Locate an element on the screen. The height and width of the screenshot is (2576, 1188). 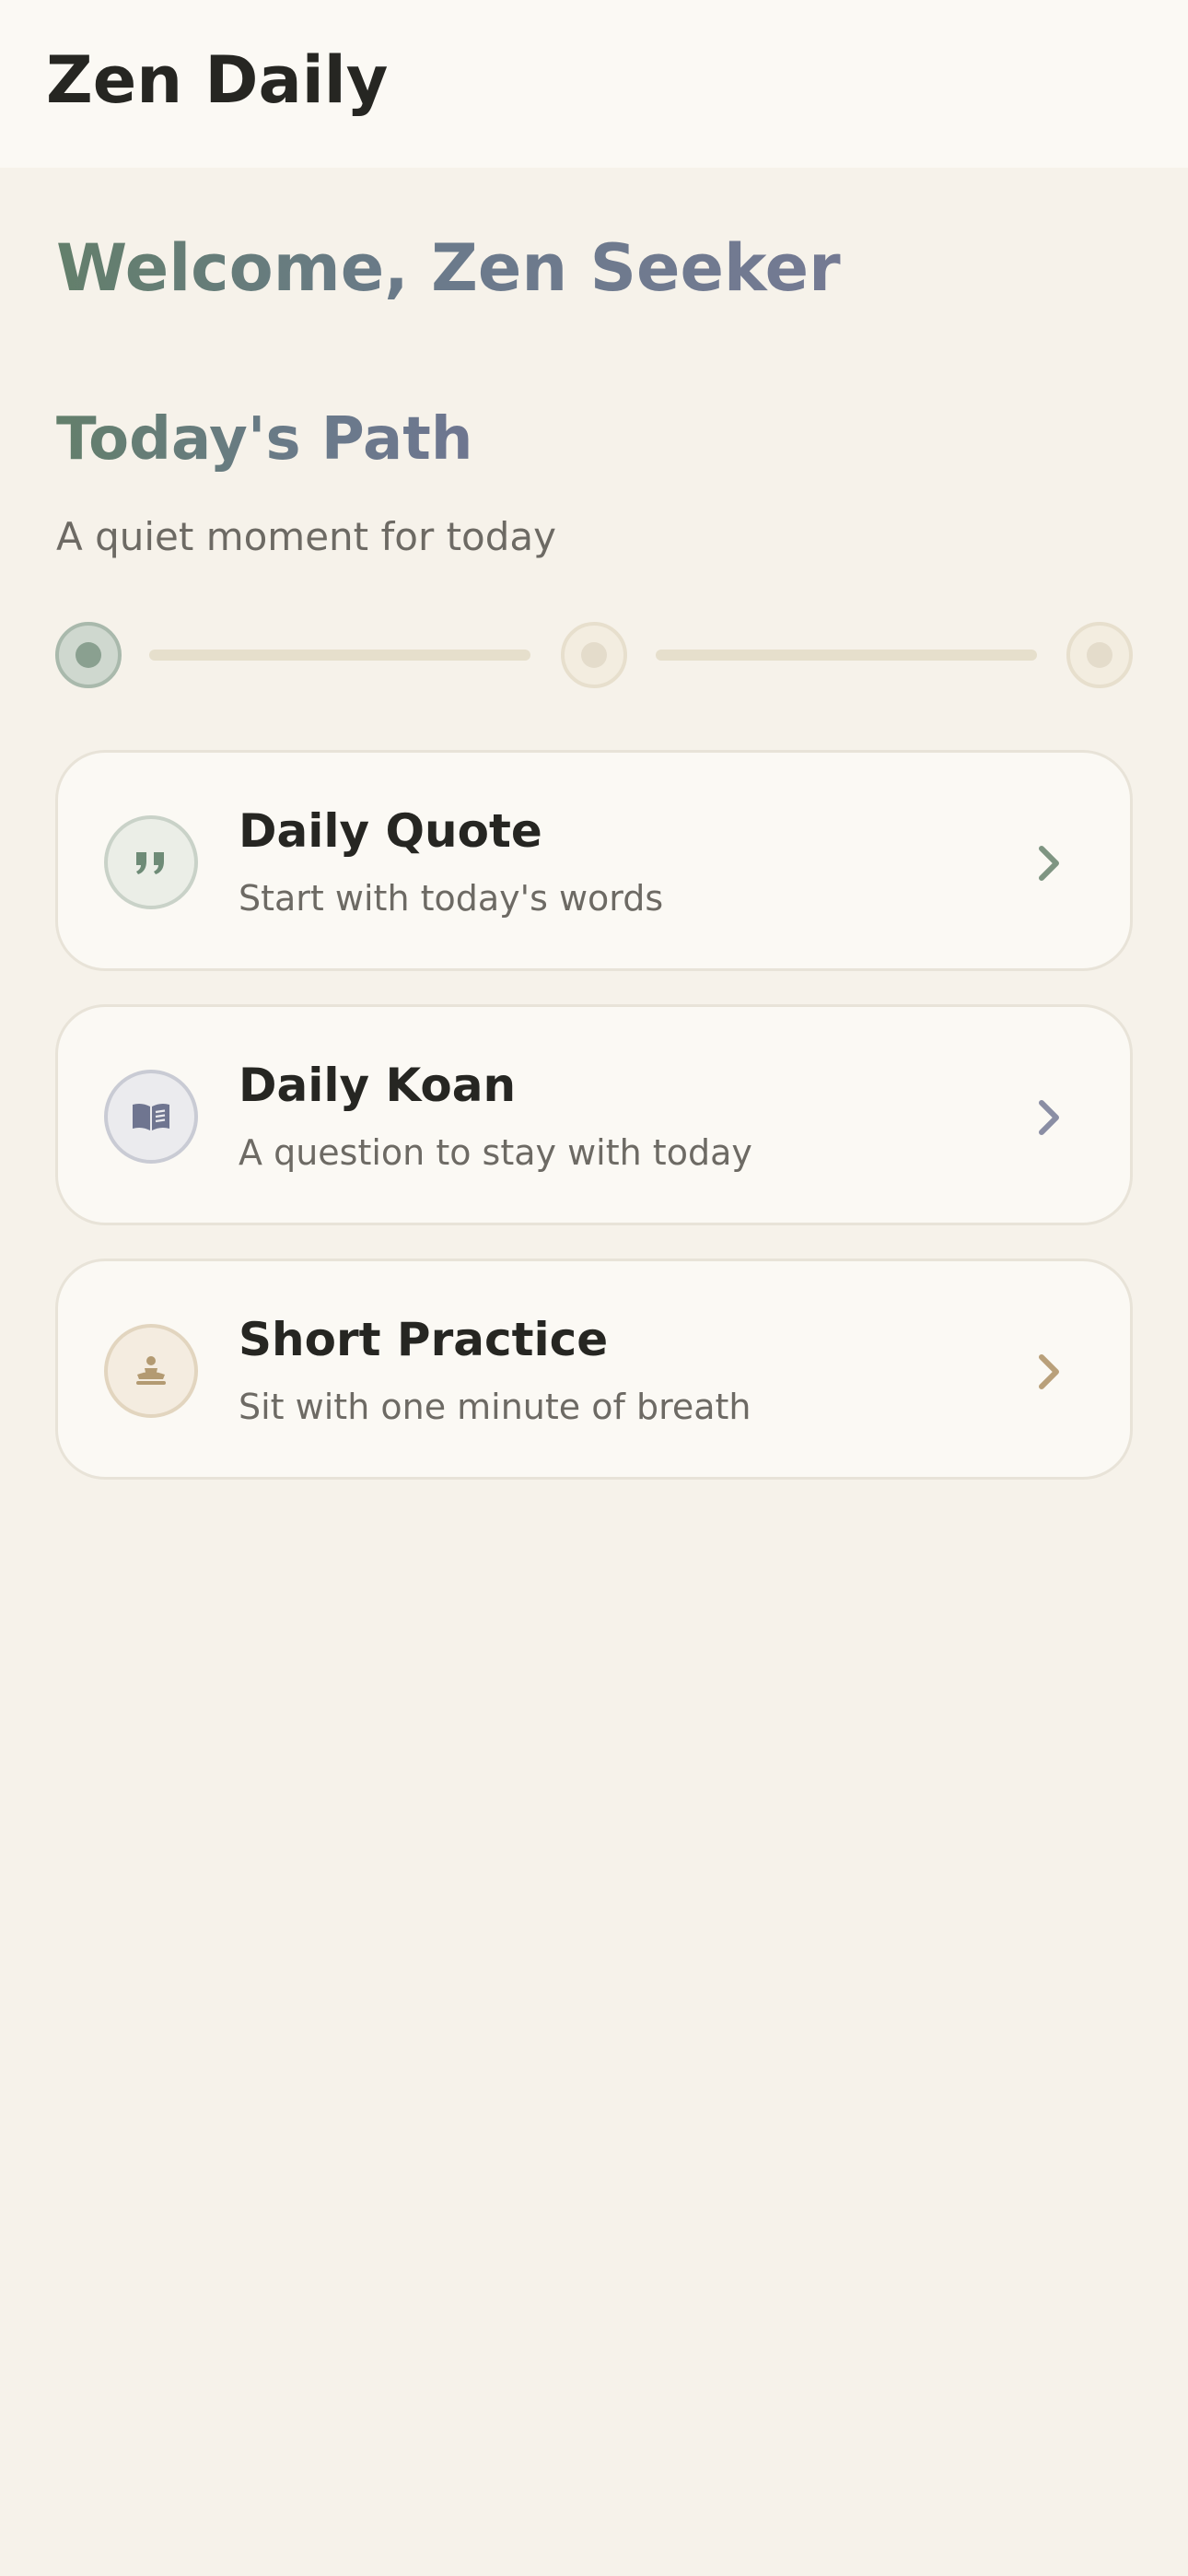
app-title: Zen Daily is located at coordinates (218, 80).